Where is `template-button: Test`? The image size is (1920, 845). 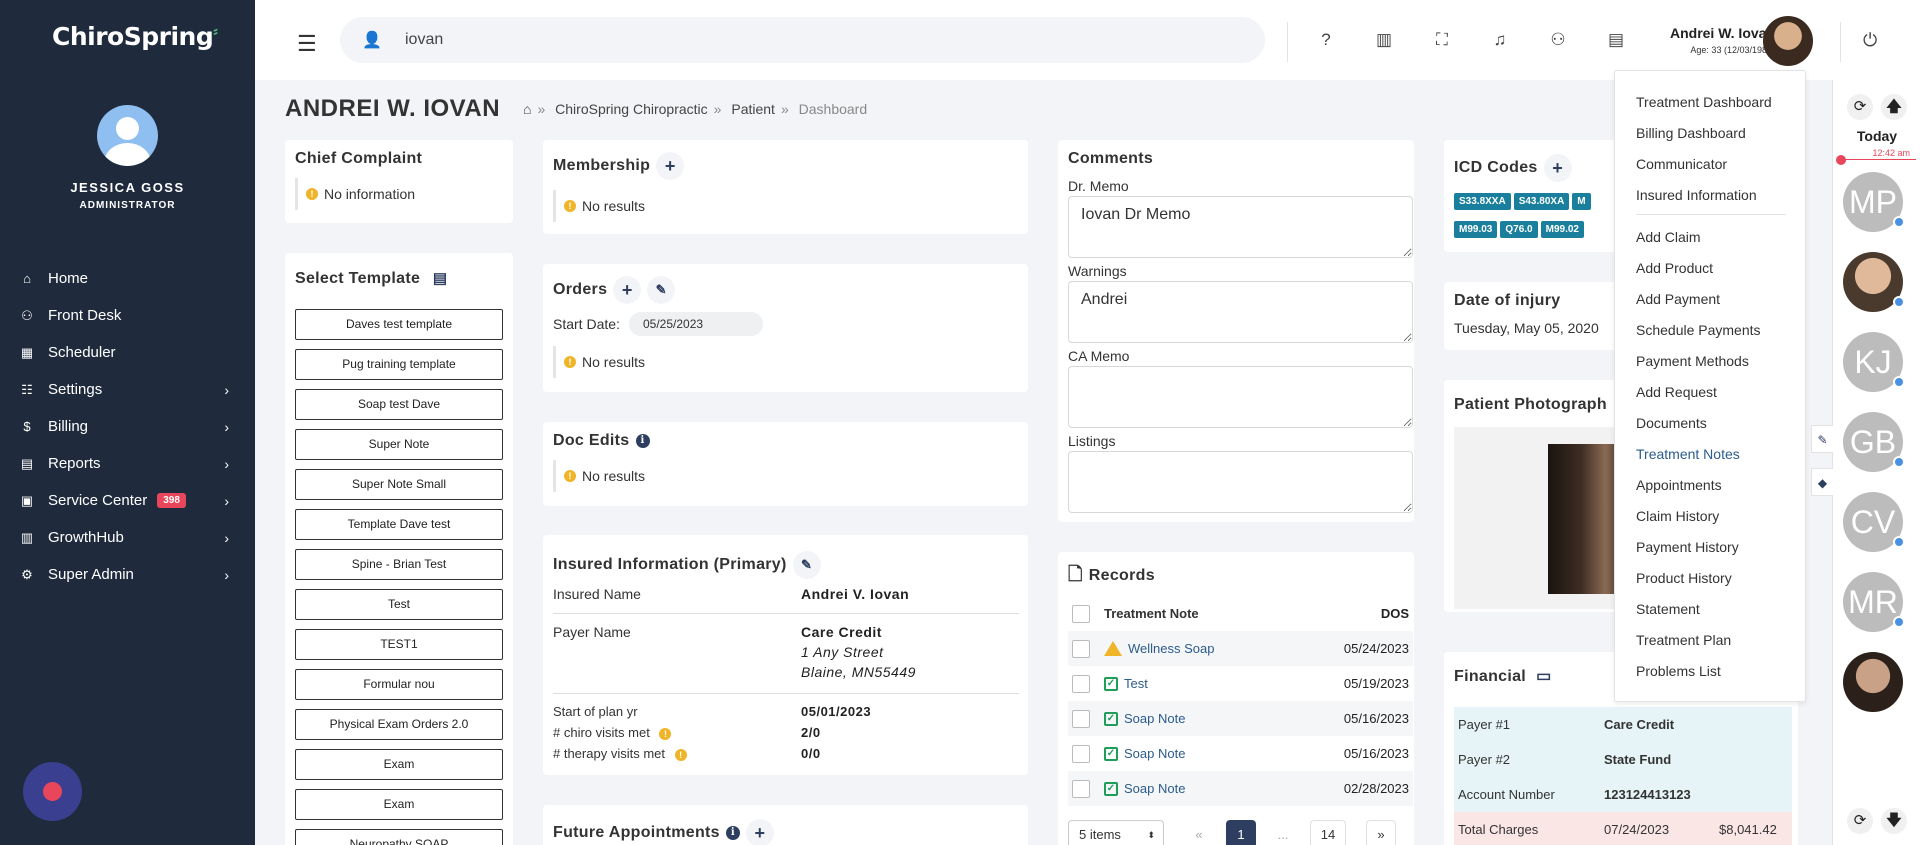
template-button: Test is located at coordinates (399, 604).